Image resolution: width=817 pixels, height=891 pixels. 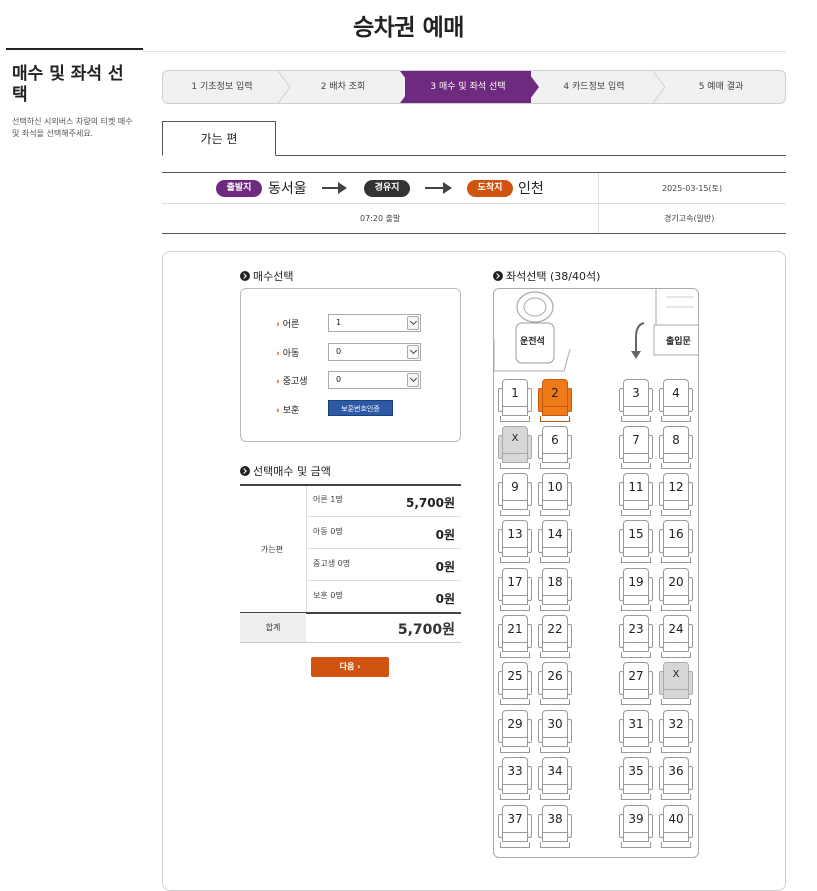 What do you see at coordinates (555, 541) in the screenshot?
I see `seat: 14` at bounding box center [555, 541].